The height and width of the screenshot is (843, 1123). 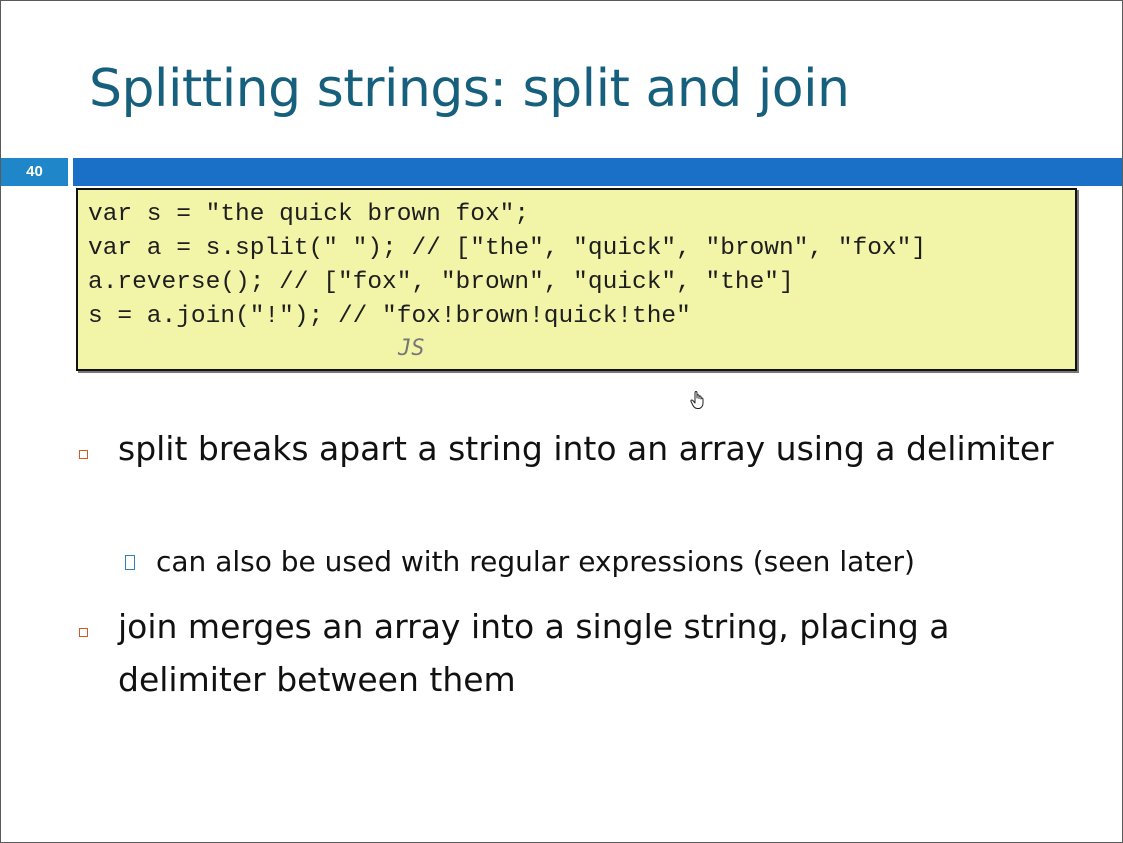 What do you see at coordinates (469, 89) in the screenshot?
I see `slide-title: Splitting strings: split and join` at bounding box center [469, 89].